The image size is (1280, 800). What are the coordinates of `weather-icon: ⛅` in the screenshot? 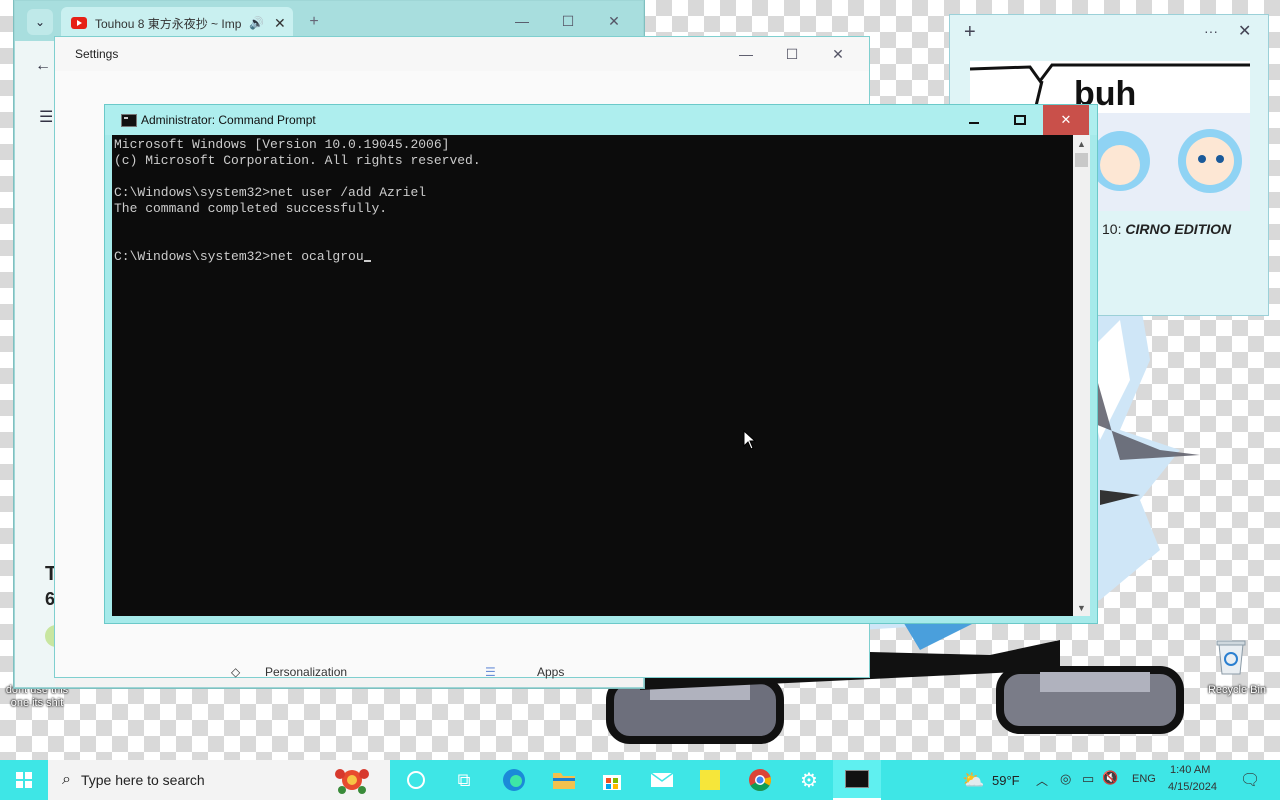 It's located at (973, 780).